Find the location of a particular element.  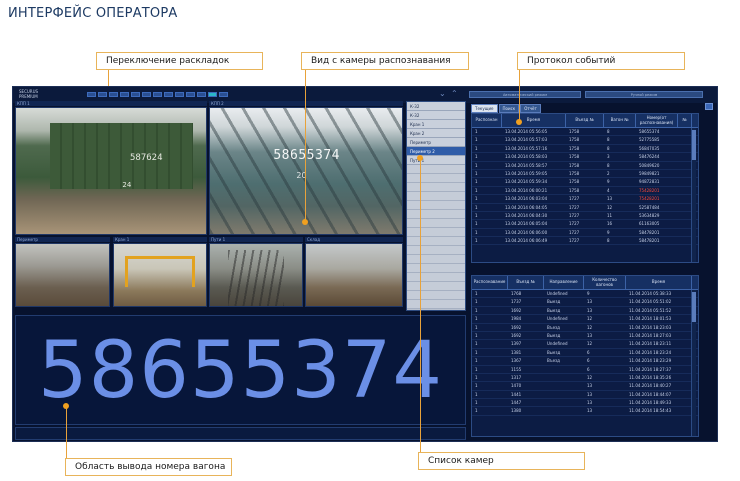

table-row: 1 1441 13 11.04.2014 18:44:07 is located at coordinates (585, 395).